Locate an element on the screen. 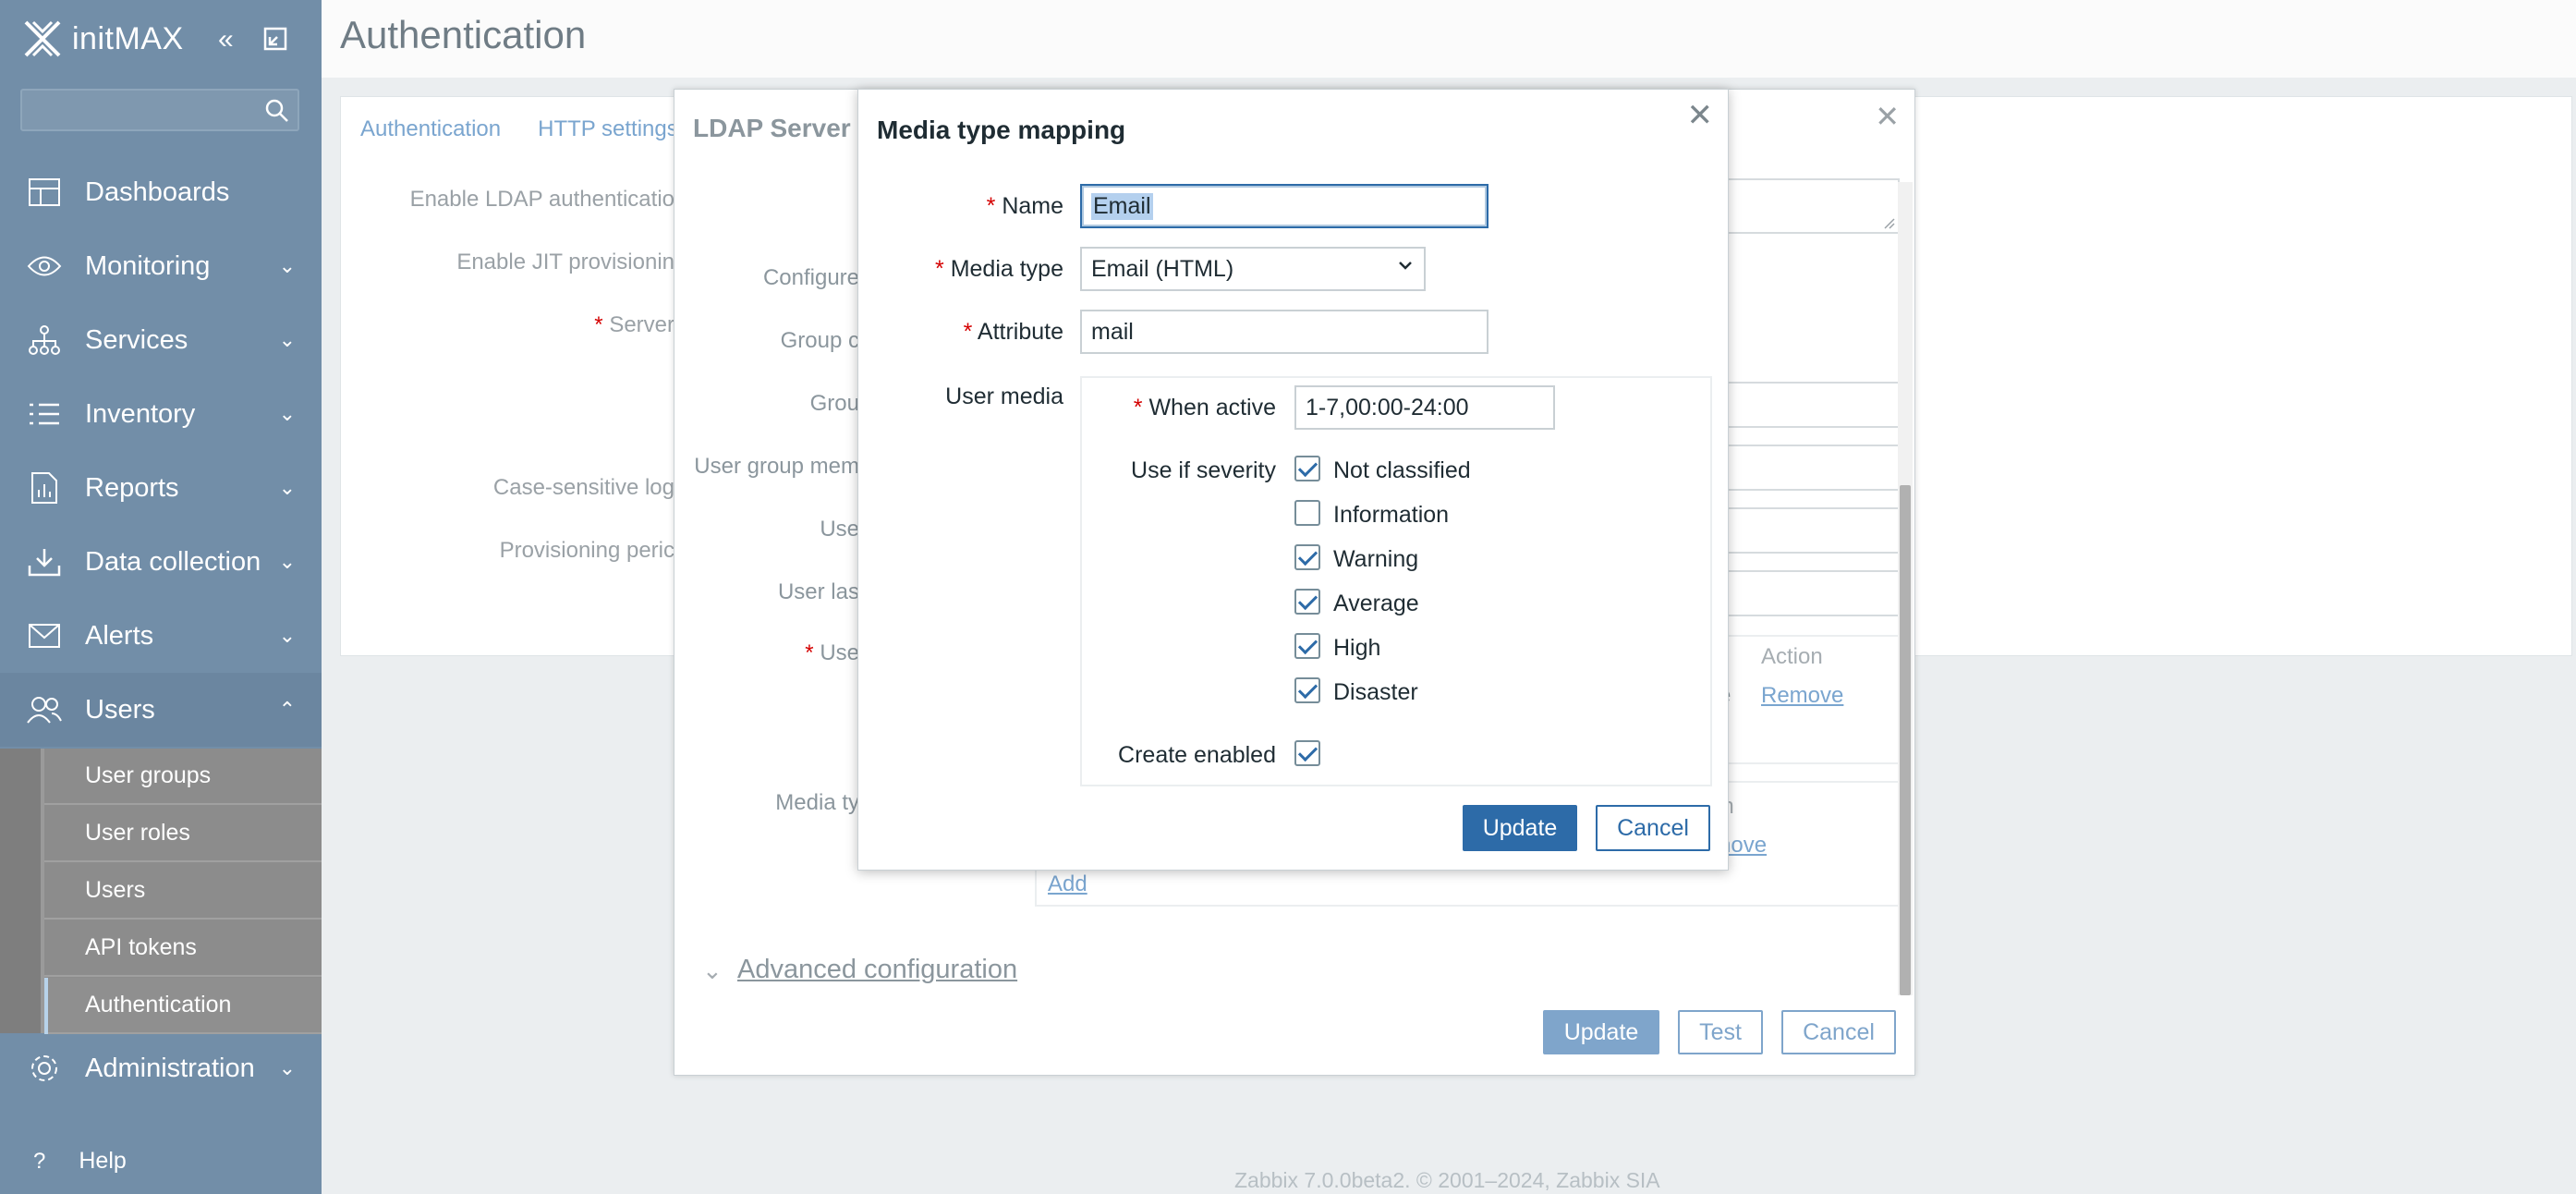 The image size is (2576, 1194). ldap-dialog-title: LDAP Server is located at coordinates (772, 128).